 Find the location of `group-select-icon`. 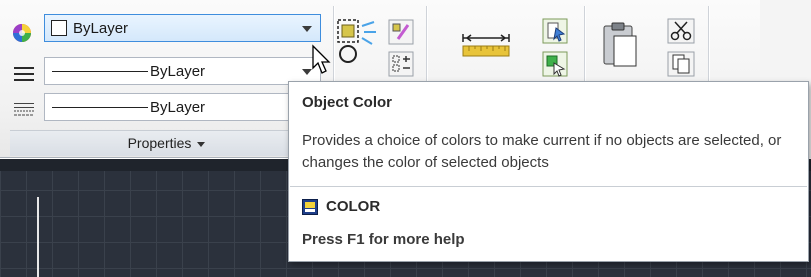

group-select-icon is located at coordinates (401, 64).